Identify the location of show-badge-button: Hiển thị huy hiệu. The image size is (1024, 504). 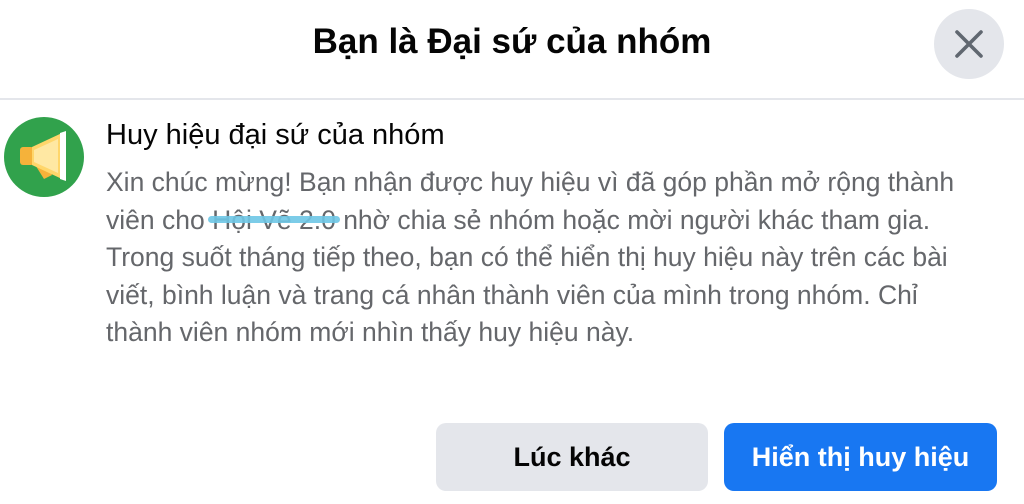
(860, 457).